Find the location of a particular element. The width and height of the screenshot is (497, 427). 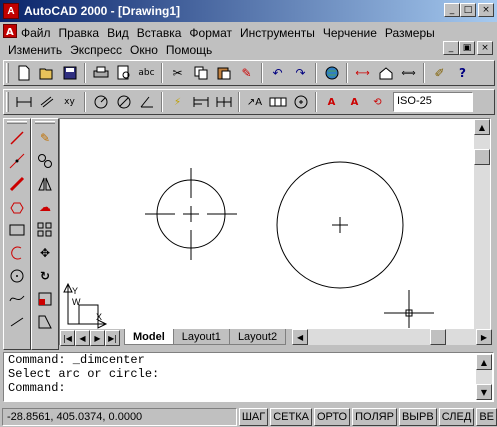

menu-format: Формат is located at coordinates (210, 33).